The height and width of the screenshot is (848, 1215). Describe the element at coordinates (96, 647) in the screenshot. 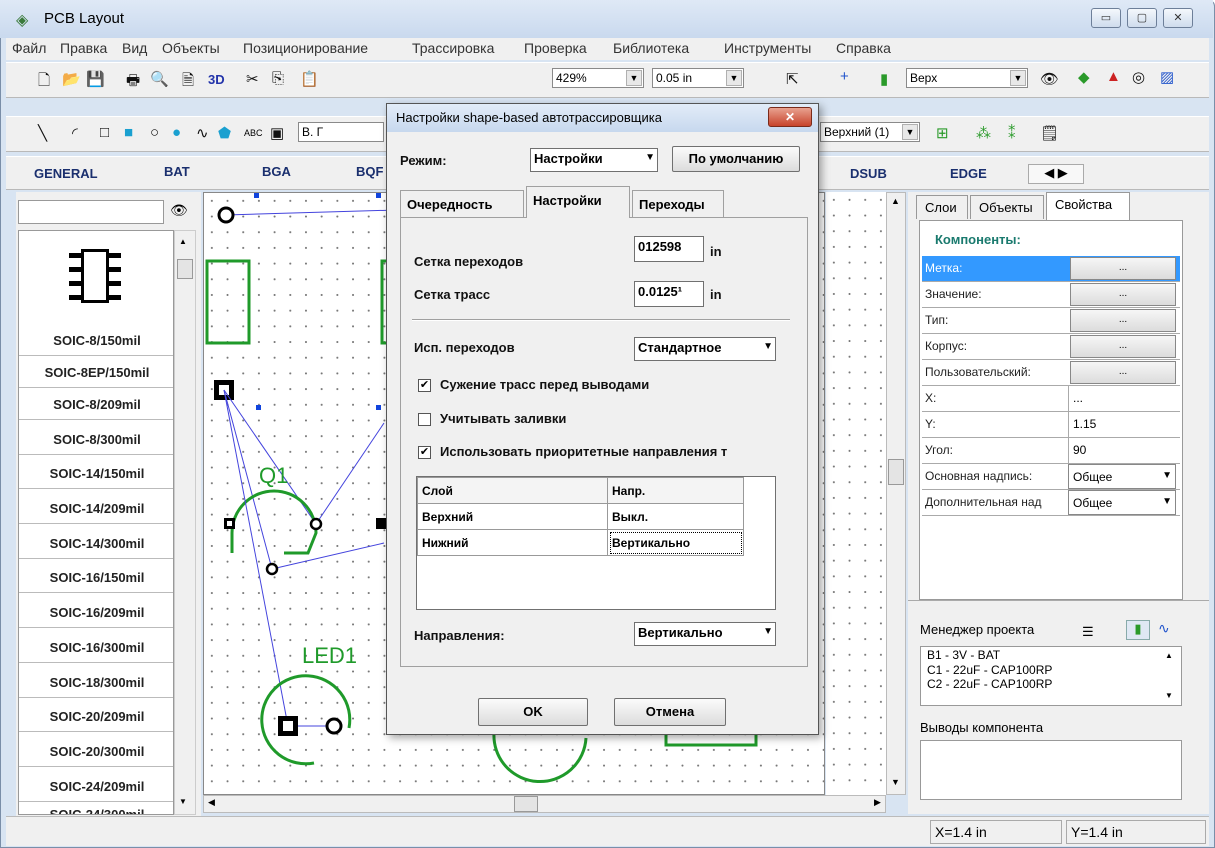

I see `library-item: SOIC-16/300mil` at that location.